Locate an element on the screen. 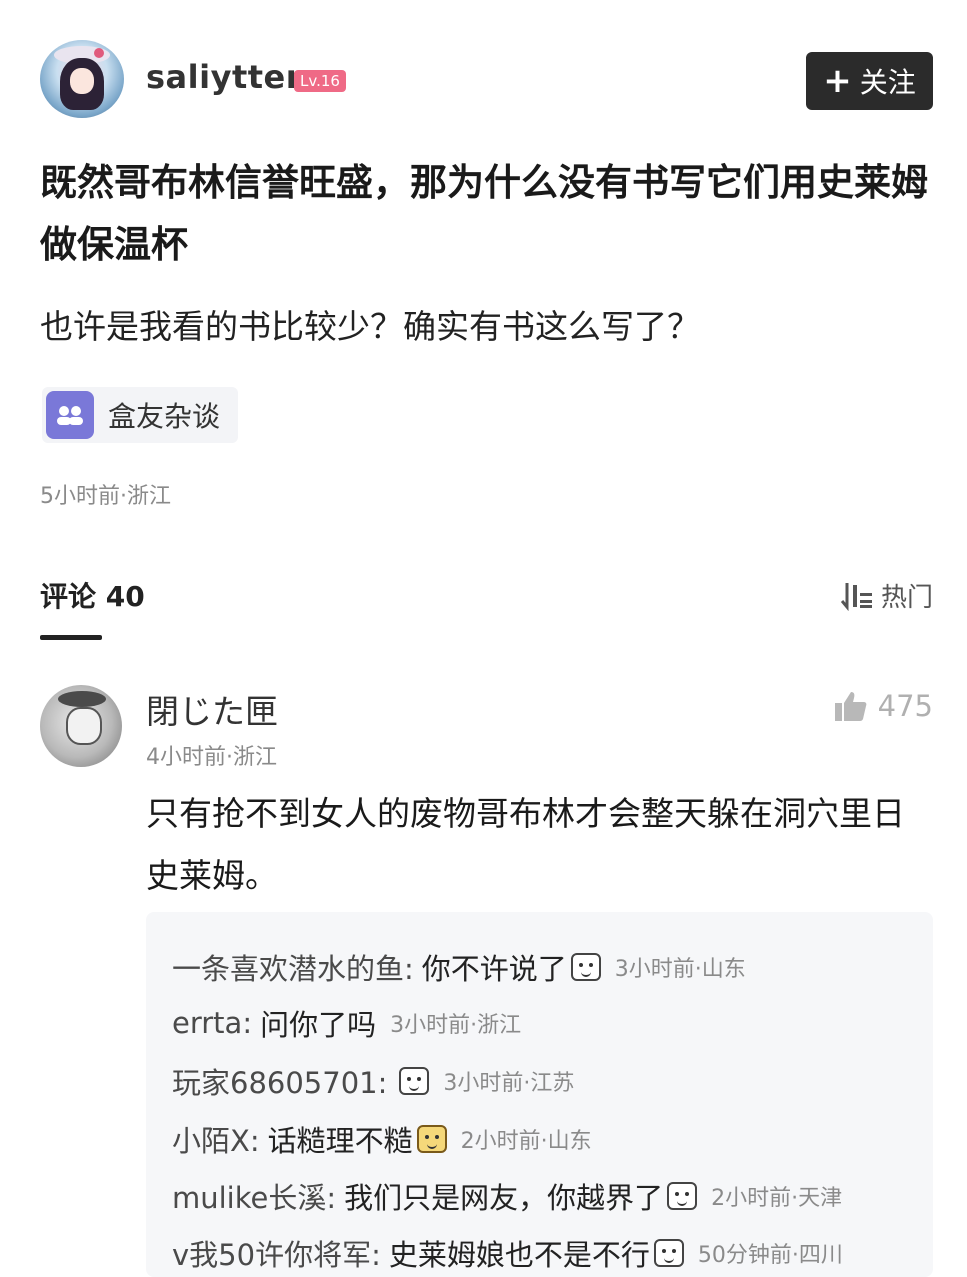 The height and width of the screenshot is (1277, 967). reply-time: 3小时前·山东 is located at coordinates (680, 969).